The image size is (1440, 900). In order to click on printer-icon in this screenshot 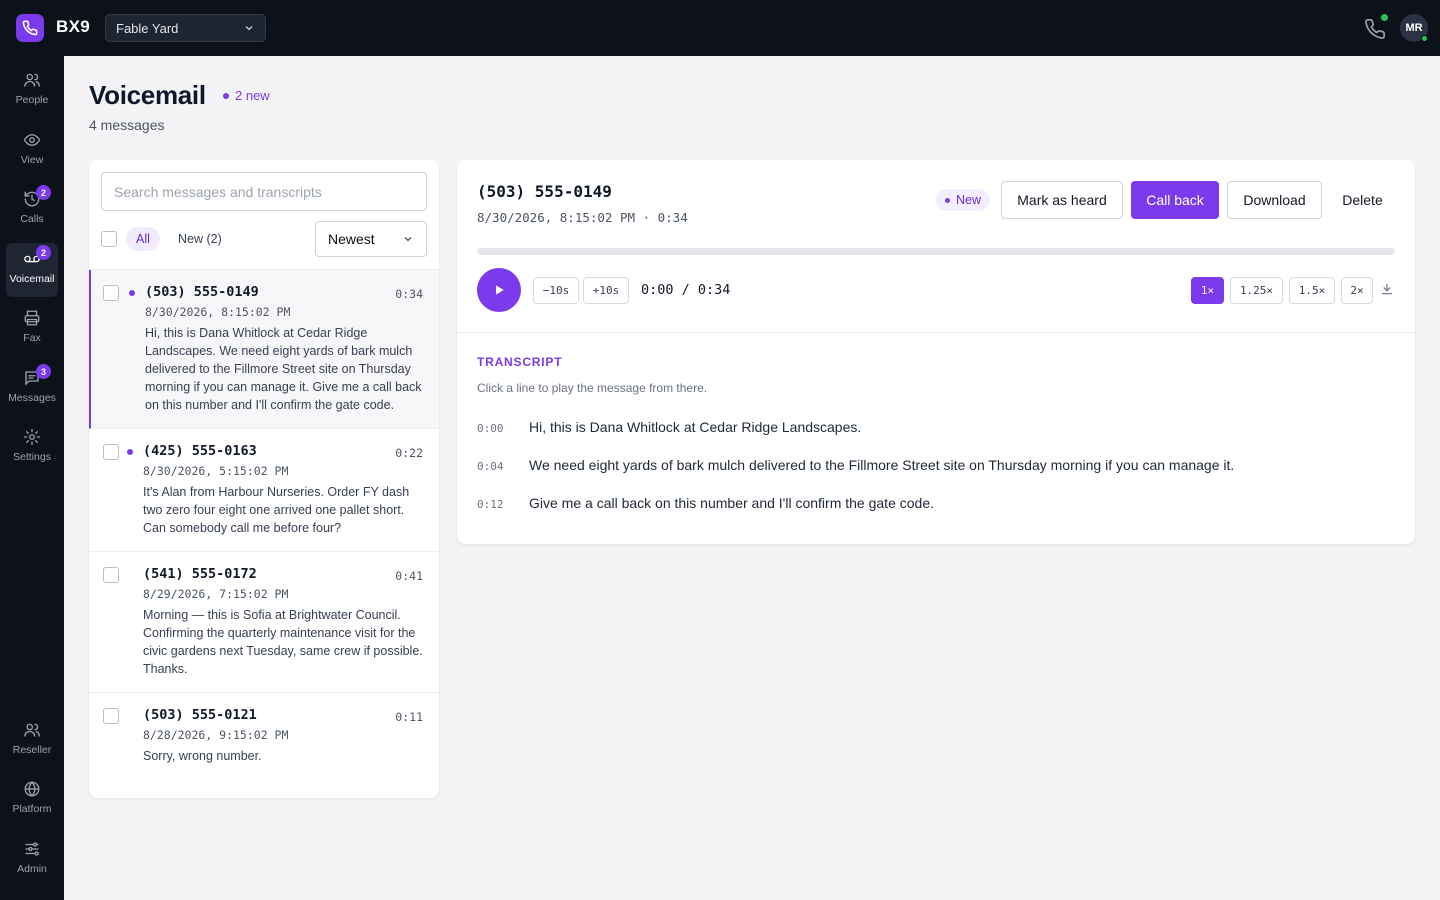, I will do `click(32, 318)`.